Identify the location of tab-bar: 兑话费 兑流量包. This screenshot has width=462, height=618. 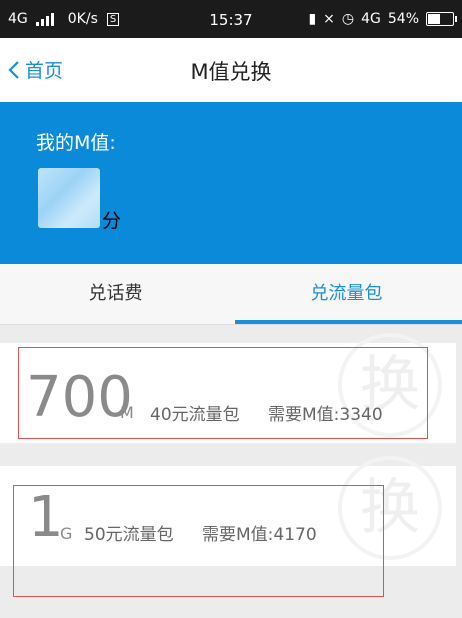
(231, 294).